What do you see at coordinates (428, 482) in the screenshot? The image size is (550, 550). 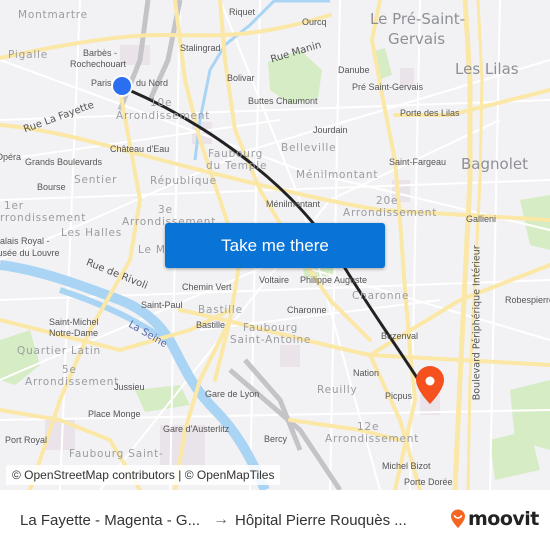 I see `station-label: Porte Dorée` at bounding box center [428, 482].